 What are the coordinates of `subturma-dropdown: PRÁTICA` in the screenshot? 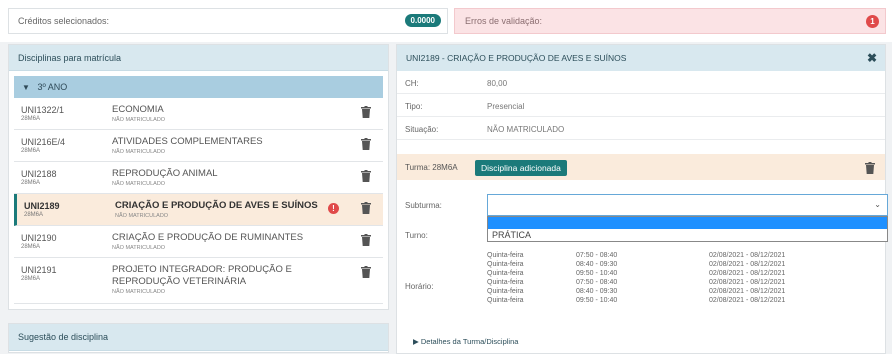 It's located at (687, 229).